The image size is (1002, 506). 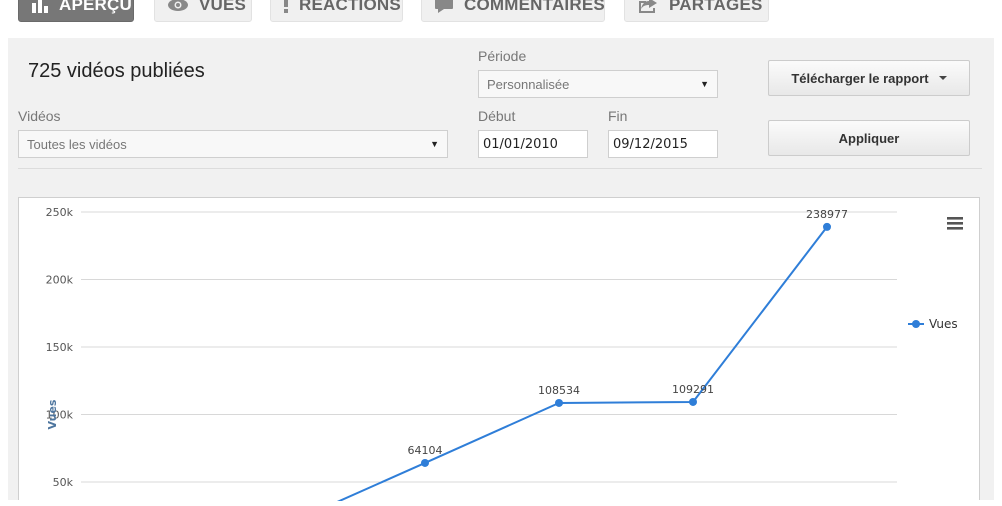 What do you see at coordinates (497, 116) in the screenshot?
I see `debut-label: Début` at bounding box center [497, 116].